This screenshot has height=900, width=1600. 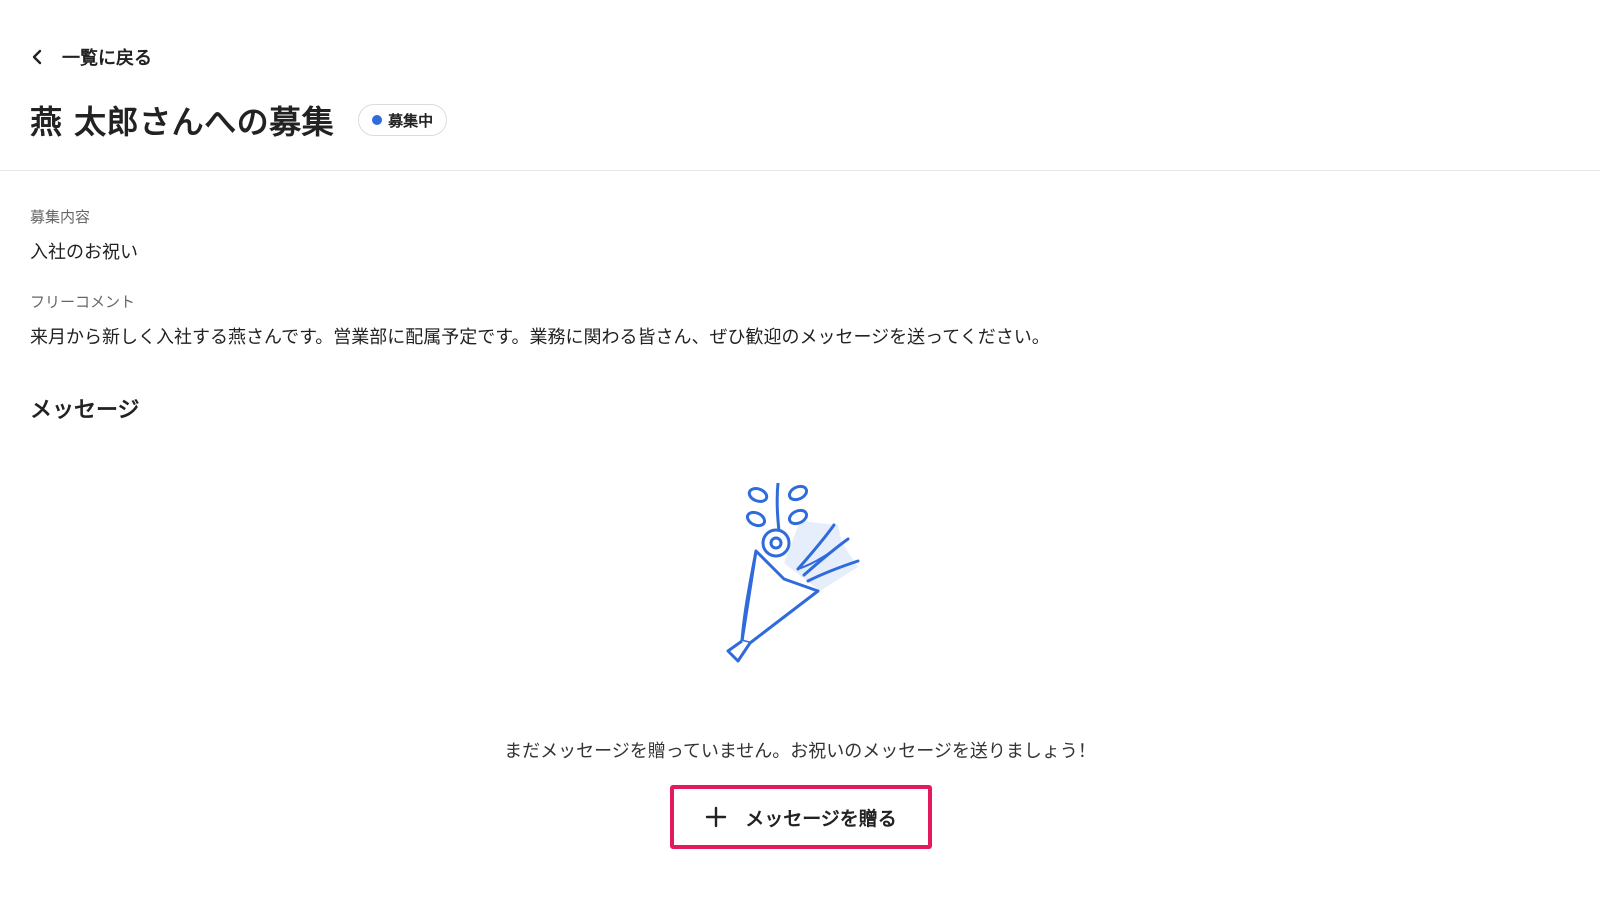 I want to click on back-link-label: 一覧に戻る, so click(x=107, y=58).